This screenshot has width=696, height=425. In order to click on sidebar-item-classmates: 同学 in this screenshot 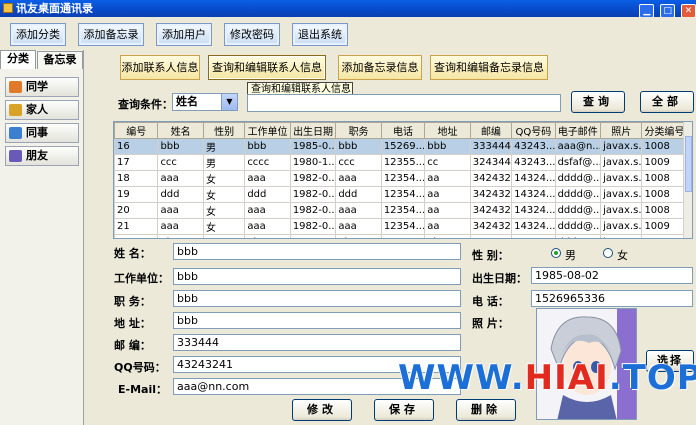, I will do `click(42, 87)`.